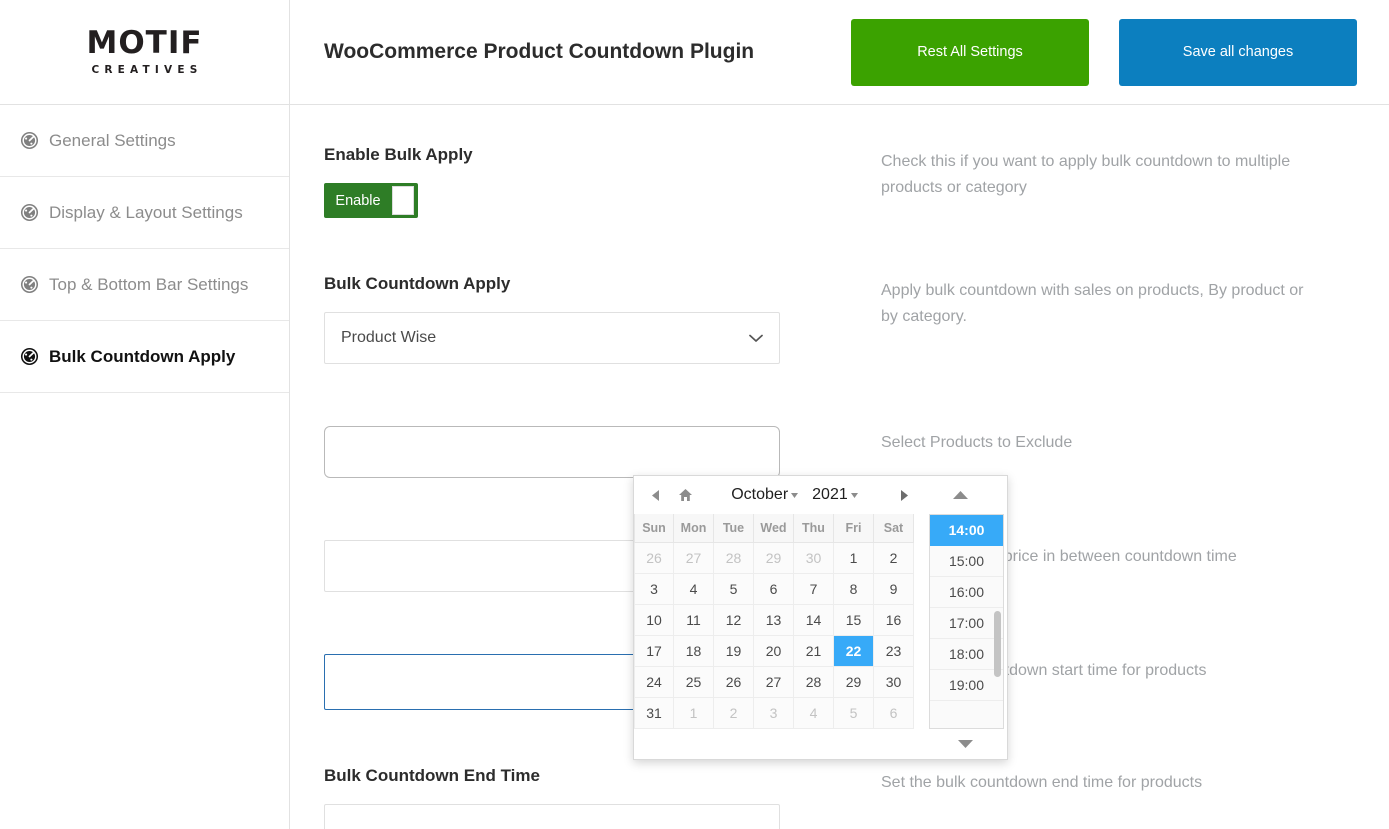 The height and width of the screenshot is (829, 1389). Describe the element at coordinates (654, 713) in the screenshot. I see `calendar-day: 31` at that location.